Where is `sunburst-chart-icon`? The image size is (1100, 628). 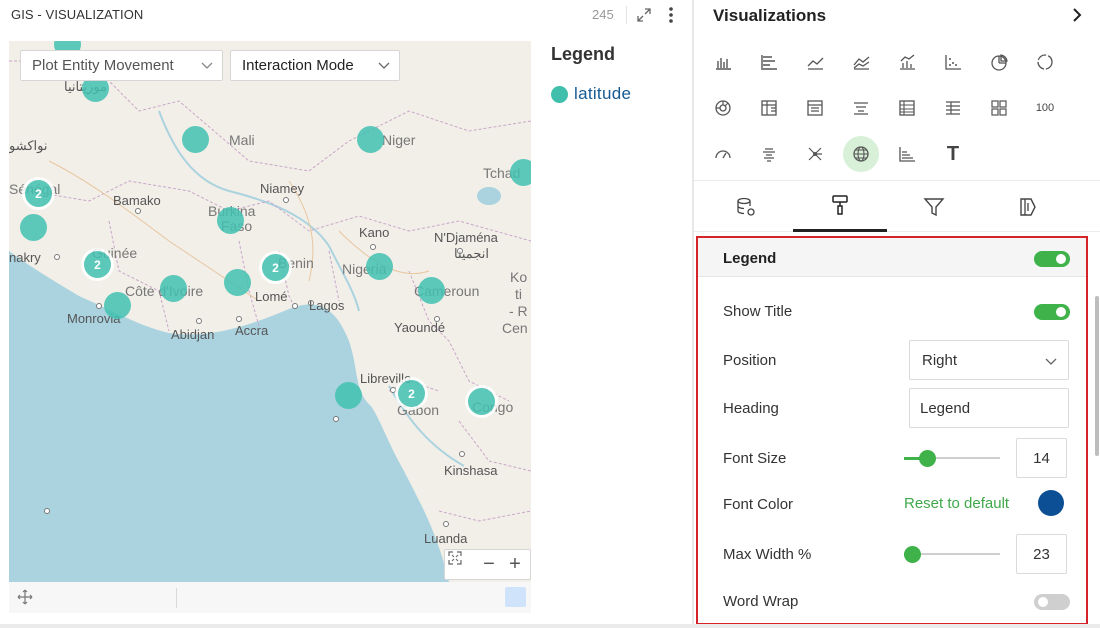
sunburst-chart-icon is located at coordinates (723, 108).